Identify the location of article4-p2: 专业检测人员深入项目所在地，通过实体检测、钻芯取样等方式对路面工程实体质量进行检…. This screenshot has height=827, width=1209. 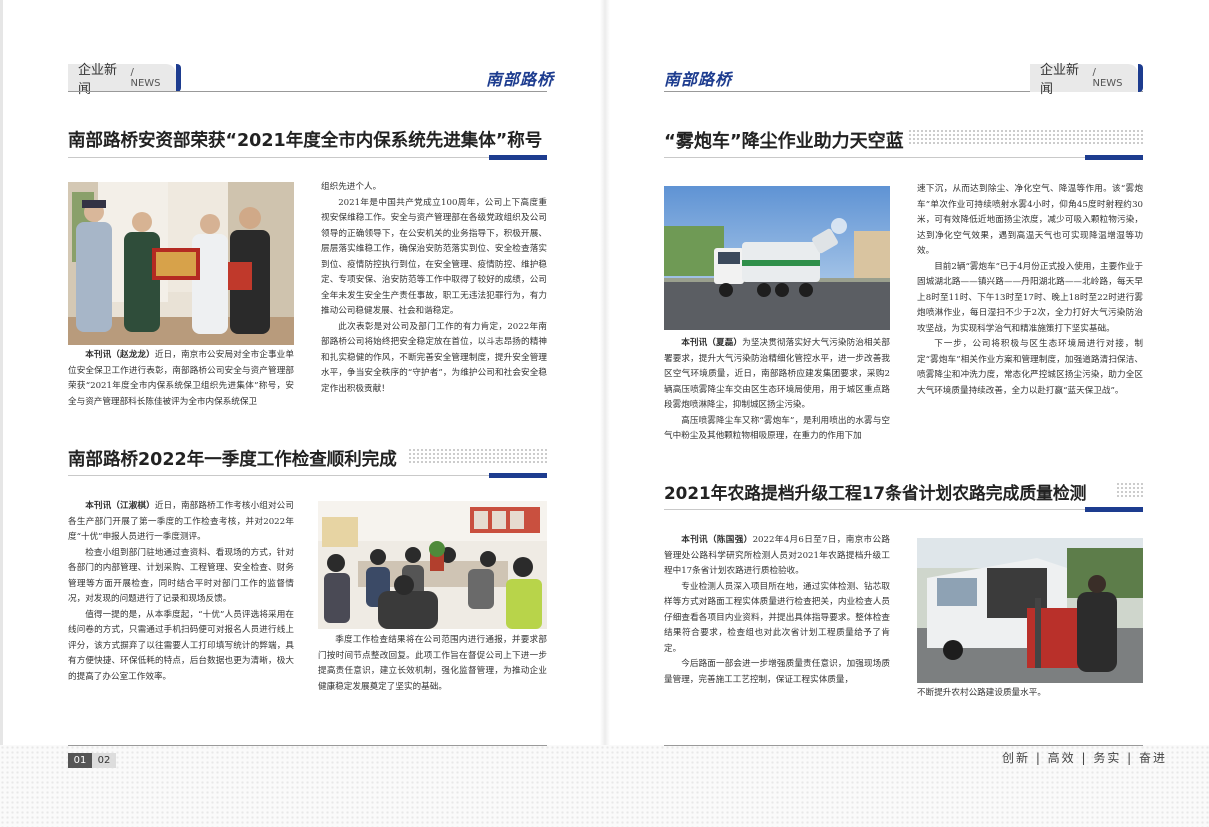
(777, 617).